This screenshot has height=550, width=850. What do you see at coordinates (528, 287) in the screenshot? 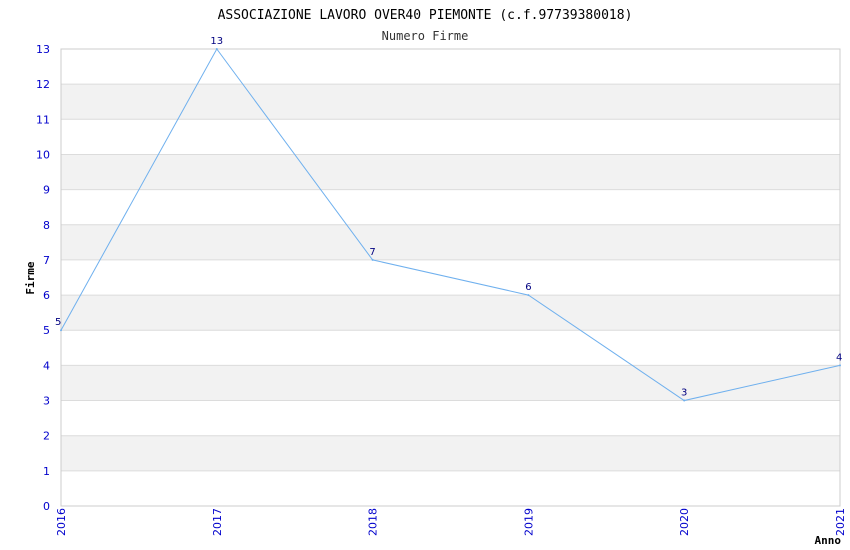
I see `data-label: 6` at bounding box center [528, 287].